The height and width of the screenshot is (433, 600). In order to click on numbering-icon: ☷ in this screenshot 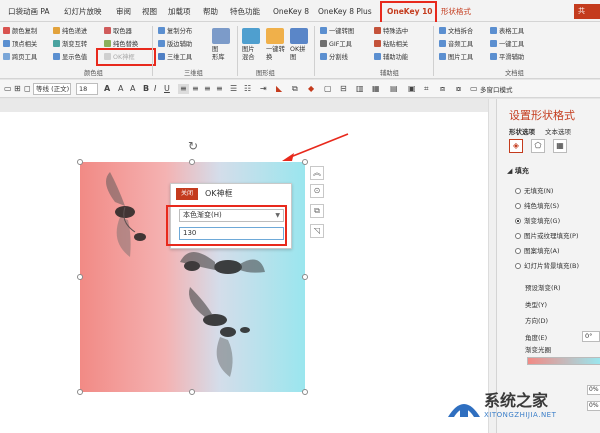, I will do `click(247, 89)`.